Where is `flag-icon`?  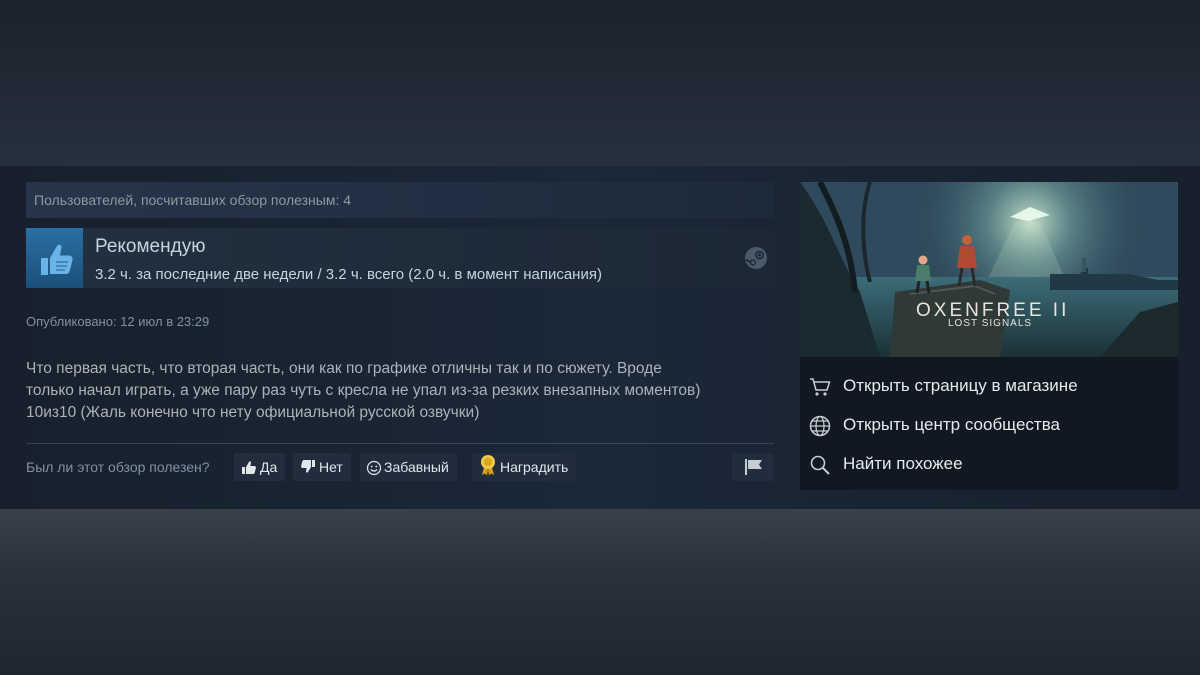 flag-icon is located at coordinates (753, 467).